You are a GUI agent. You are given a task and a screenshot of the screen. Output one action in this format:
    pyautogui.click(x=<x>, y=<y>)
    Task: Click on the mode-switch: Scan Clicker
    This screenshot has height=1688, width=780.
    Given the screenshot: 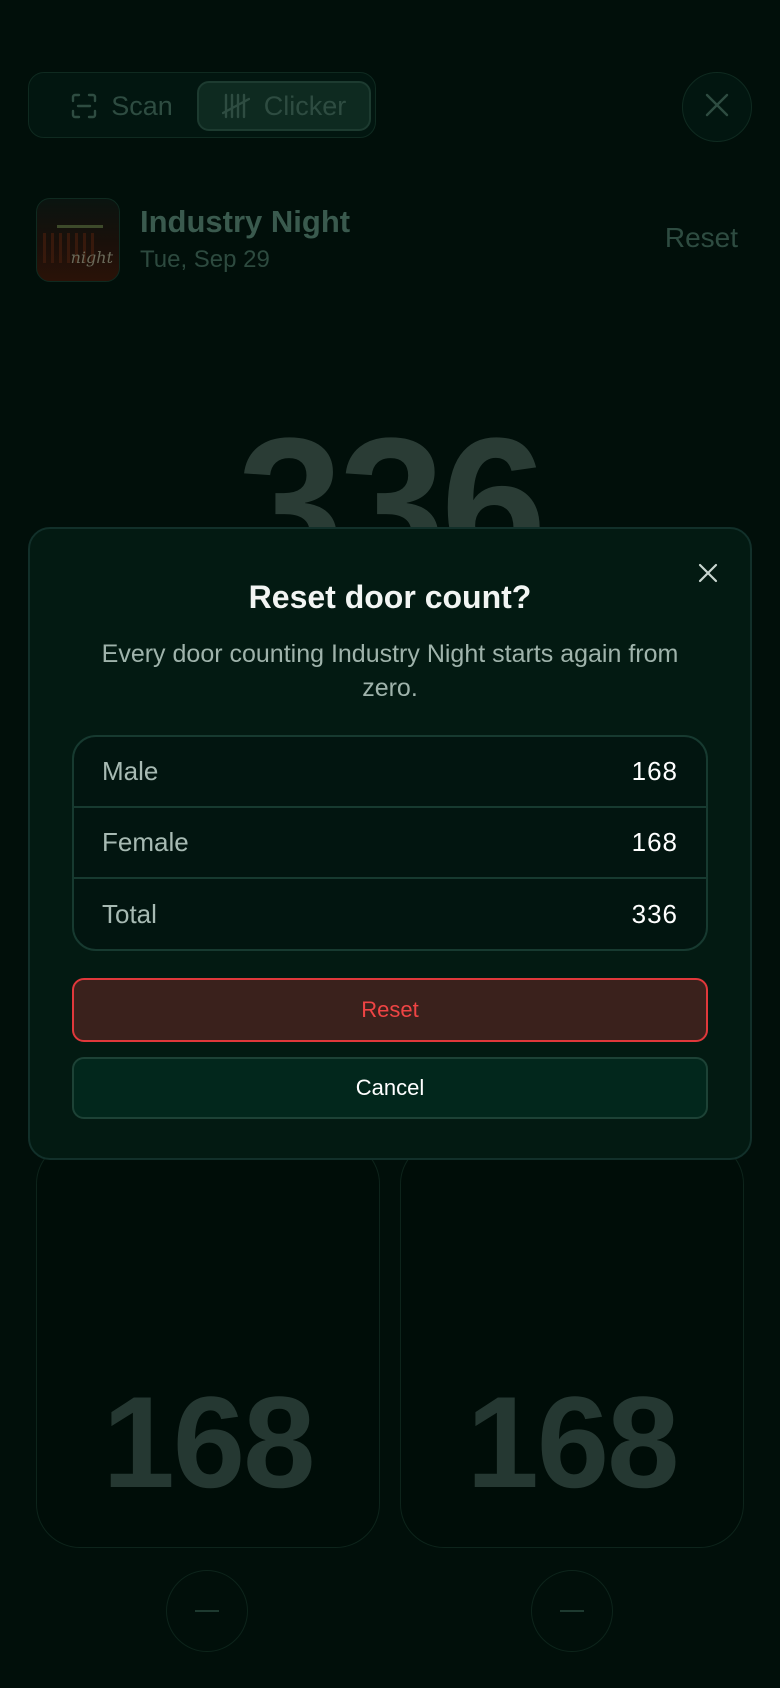 What is the action you would take?
    pyautogui.click(x=202, y=105)
    